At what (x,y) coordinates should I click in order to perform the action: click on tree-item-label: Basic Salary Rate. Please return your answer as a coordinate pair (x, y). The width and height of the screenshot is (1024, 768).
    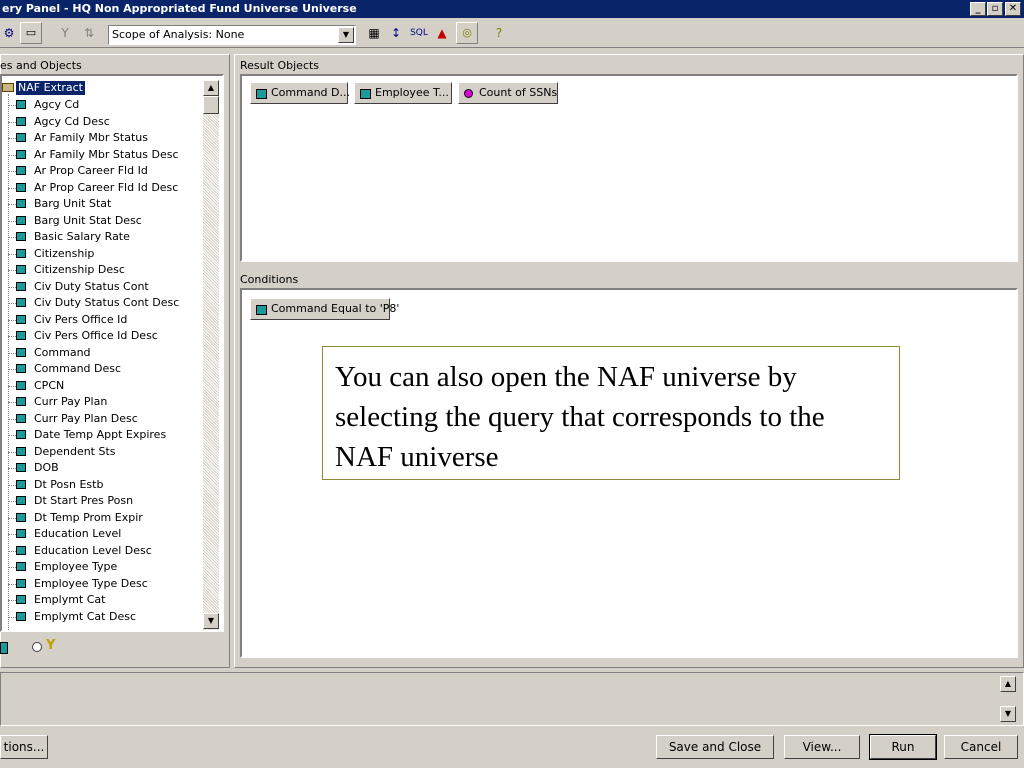
    Looking at the image, I should click on (82, 236).